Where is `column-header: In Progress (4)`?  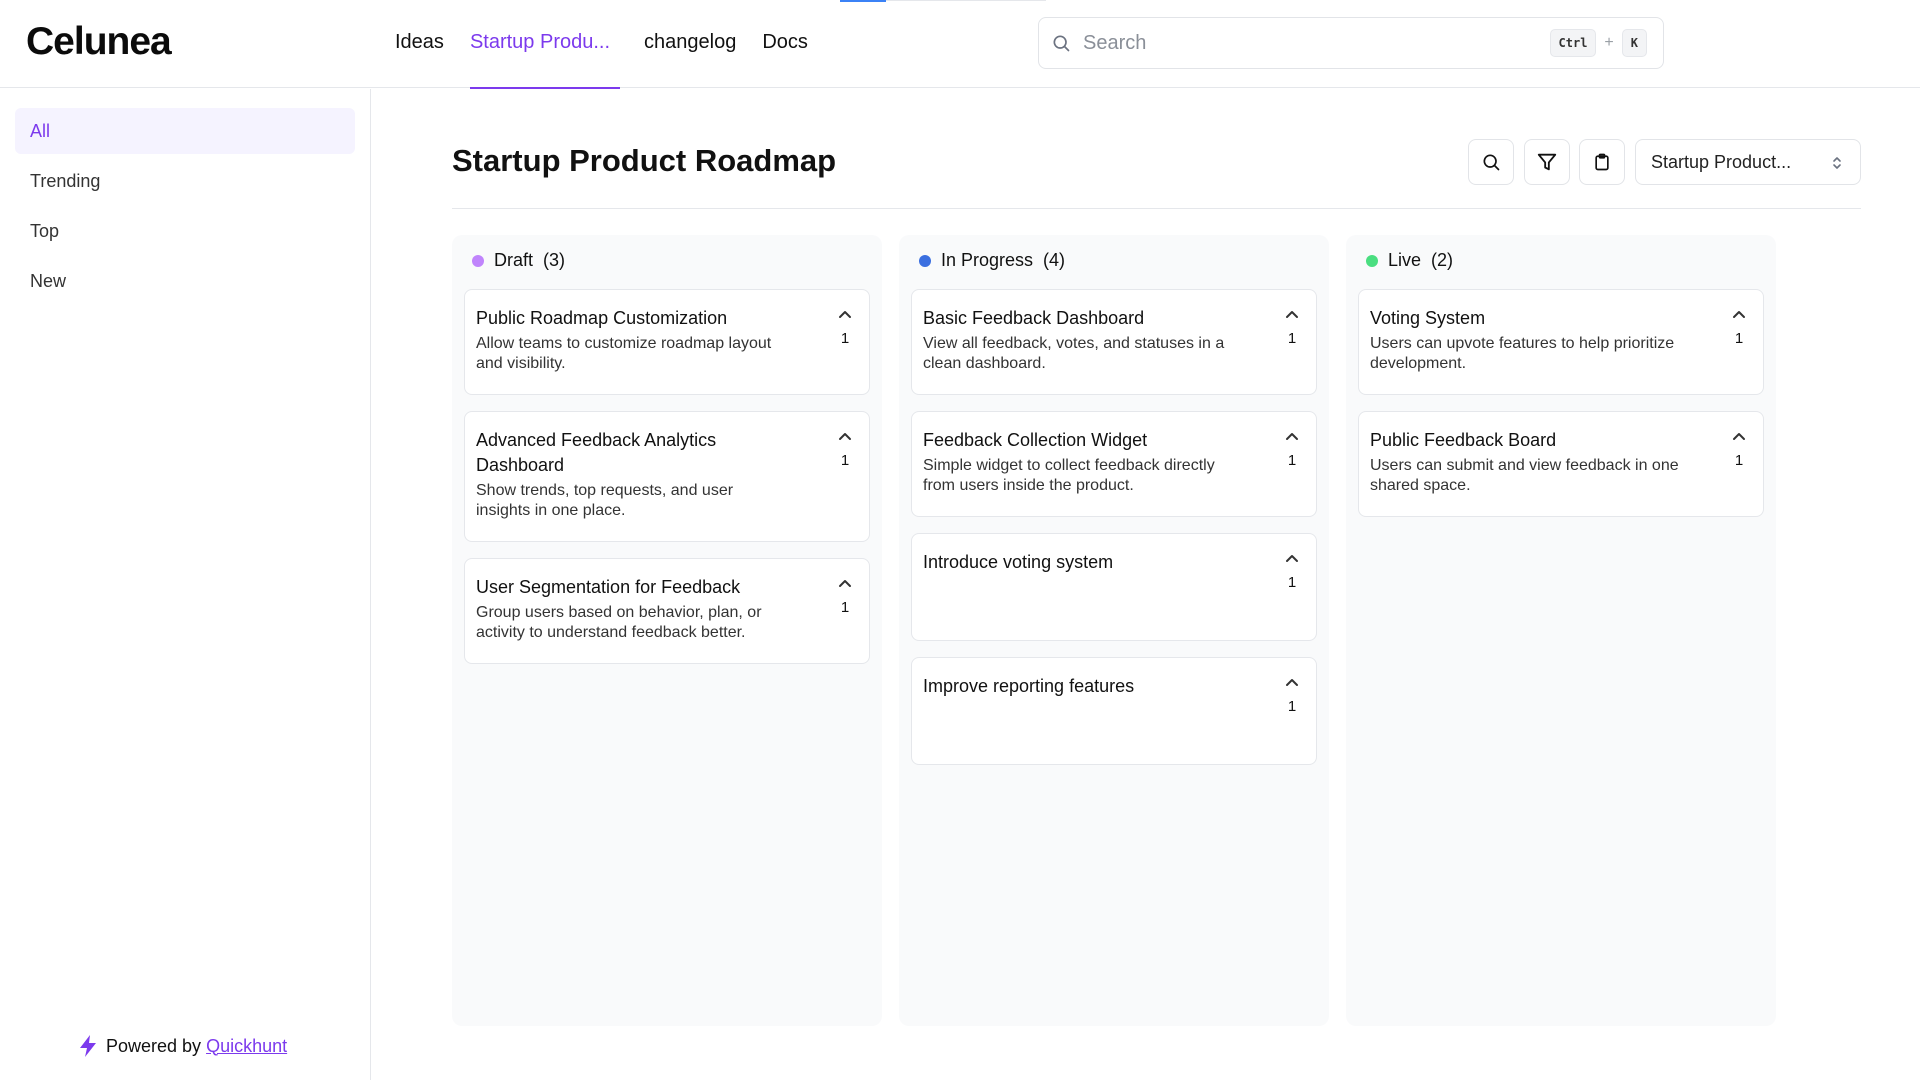 column-header: In Progress (4) is located at coordinates (992, 260).